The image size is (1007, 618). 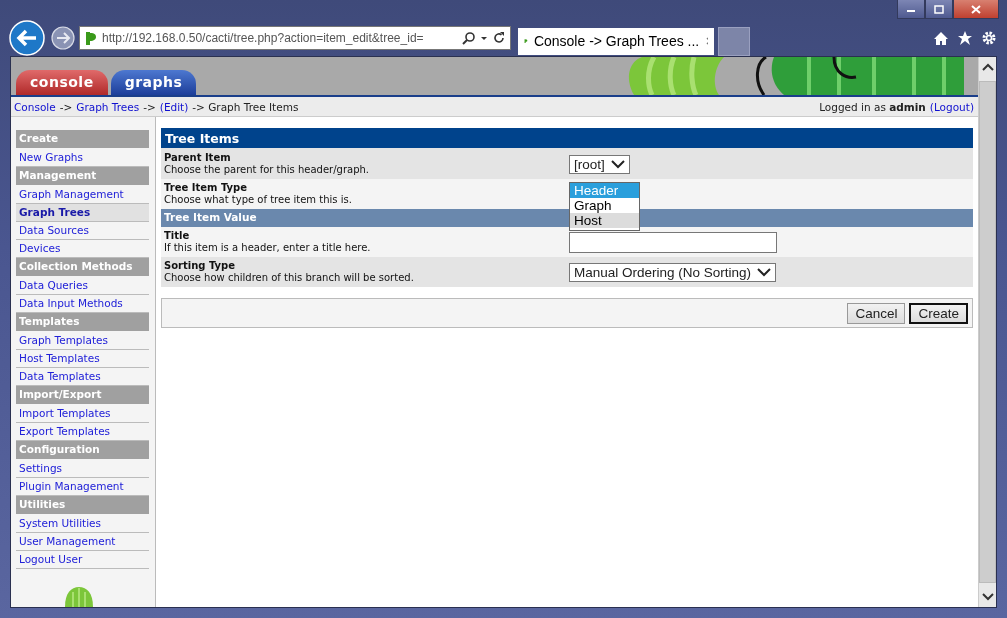 What do you see at coordinates (200, 266) in the screenshot?
I see `field-label: Sorting Type` at bounding box center [200, 266].